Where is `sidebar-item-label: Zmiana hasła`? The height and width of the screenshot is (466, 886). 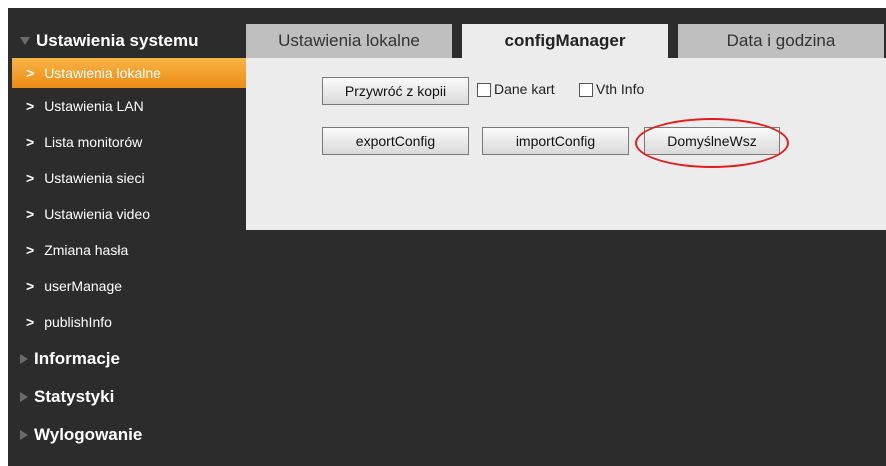 sidebar-item-label: Zmiana hasła is located at coordinates (86, 250).